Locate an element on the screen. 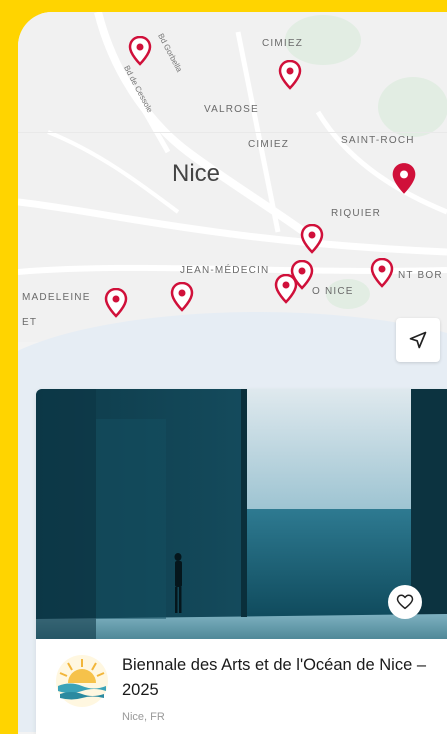 The width and height of the screenshot is (447, 734). map-label-riquier: RIQUIER is located at coordinates (356, 213).